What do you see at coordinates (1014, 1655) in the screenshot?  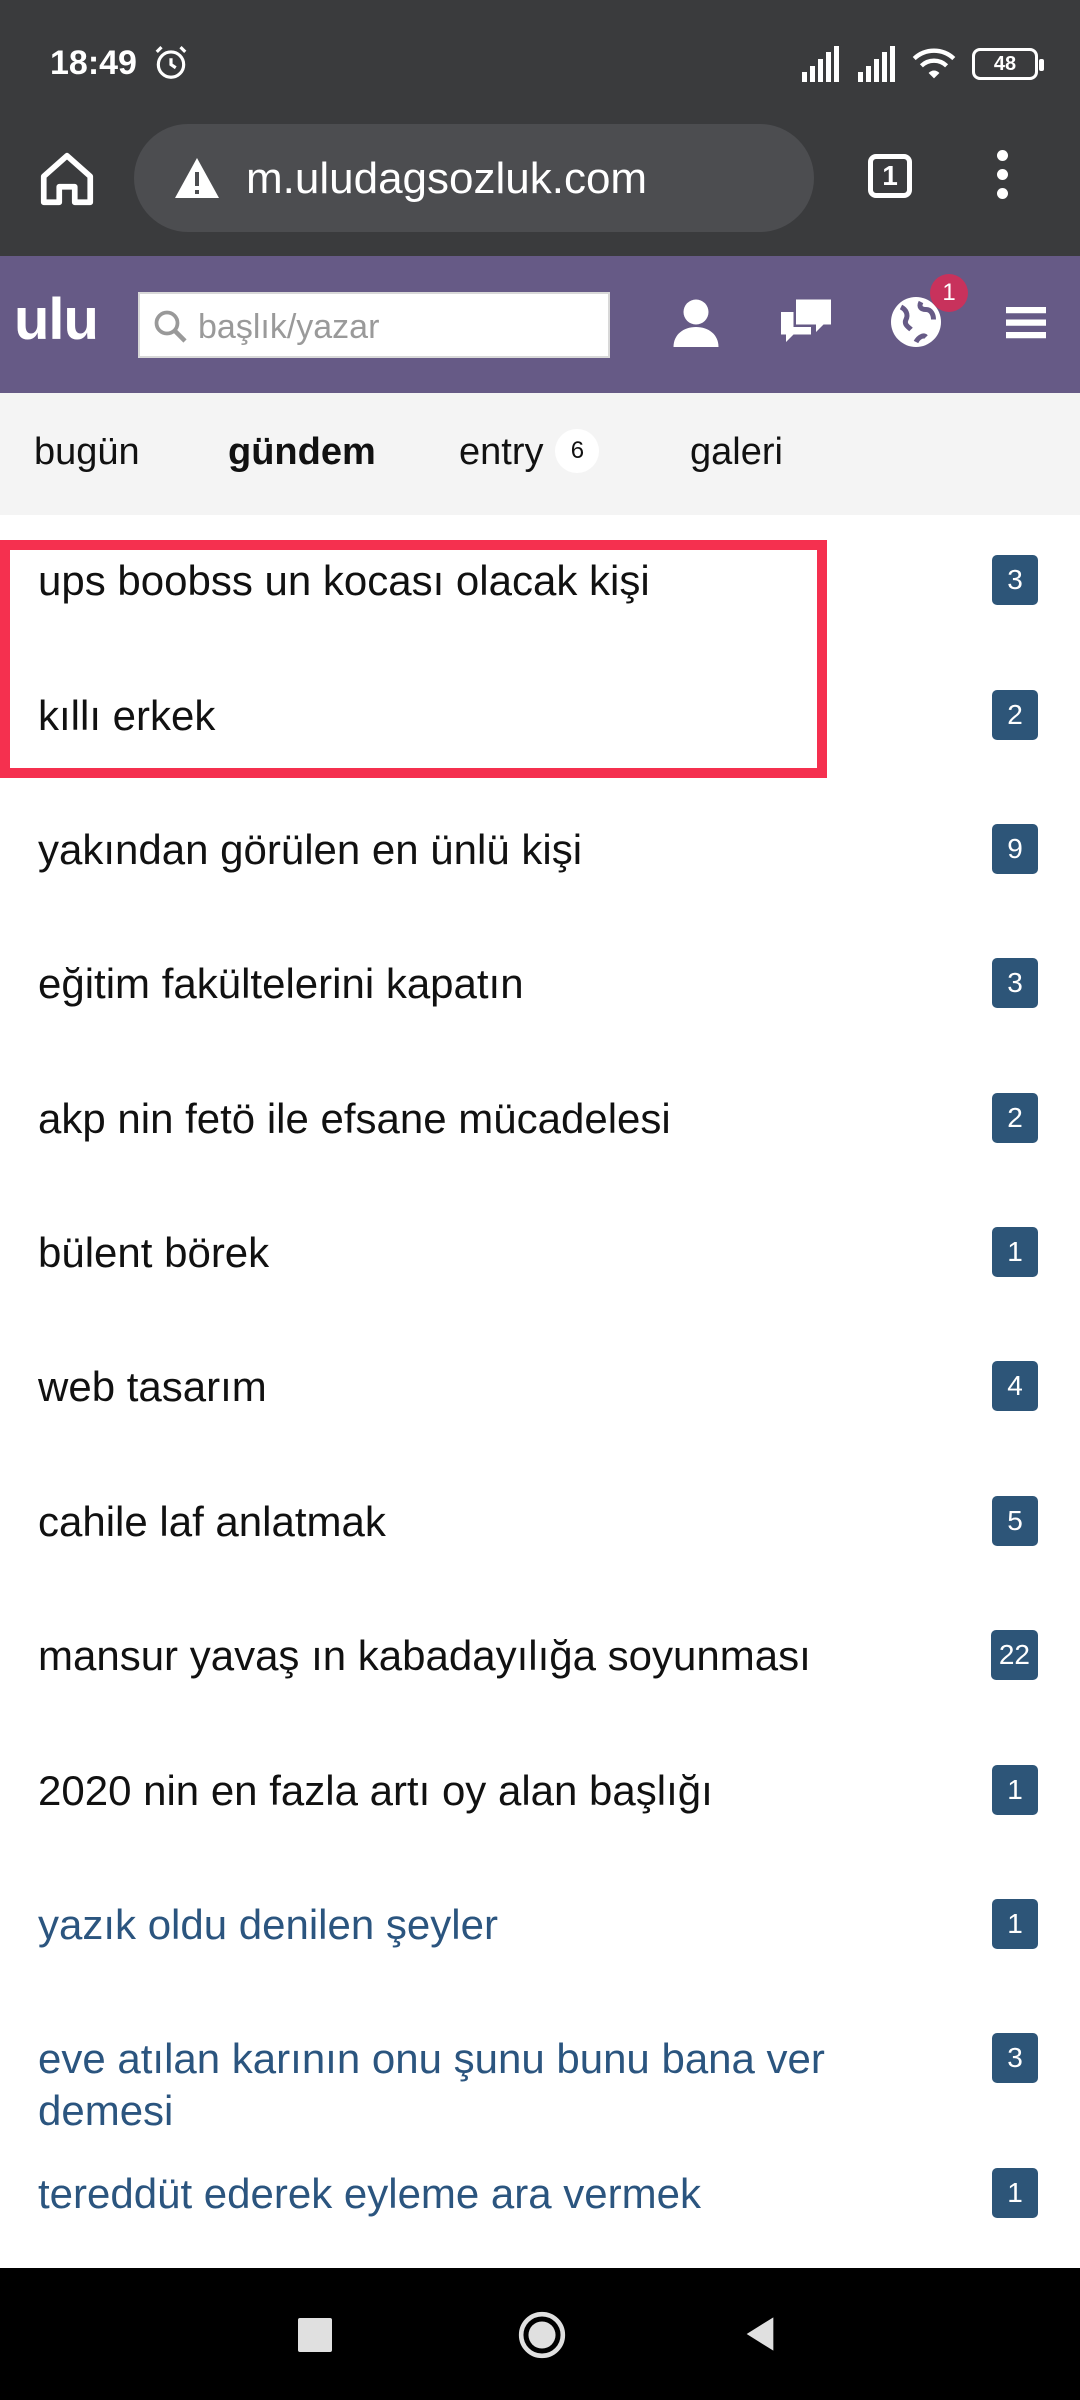 I see `topic-count-badge: 22` at bounding box center [1014, 1655].